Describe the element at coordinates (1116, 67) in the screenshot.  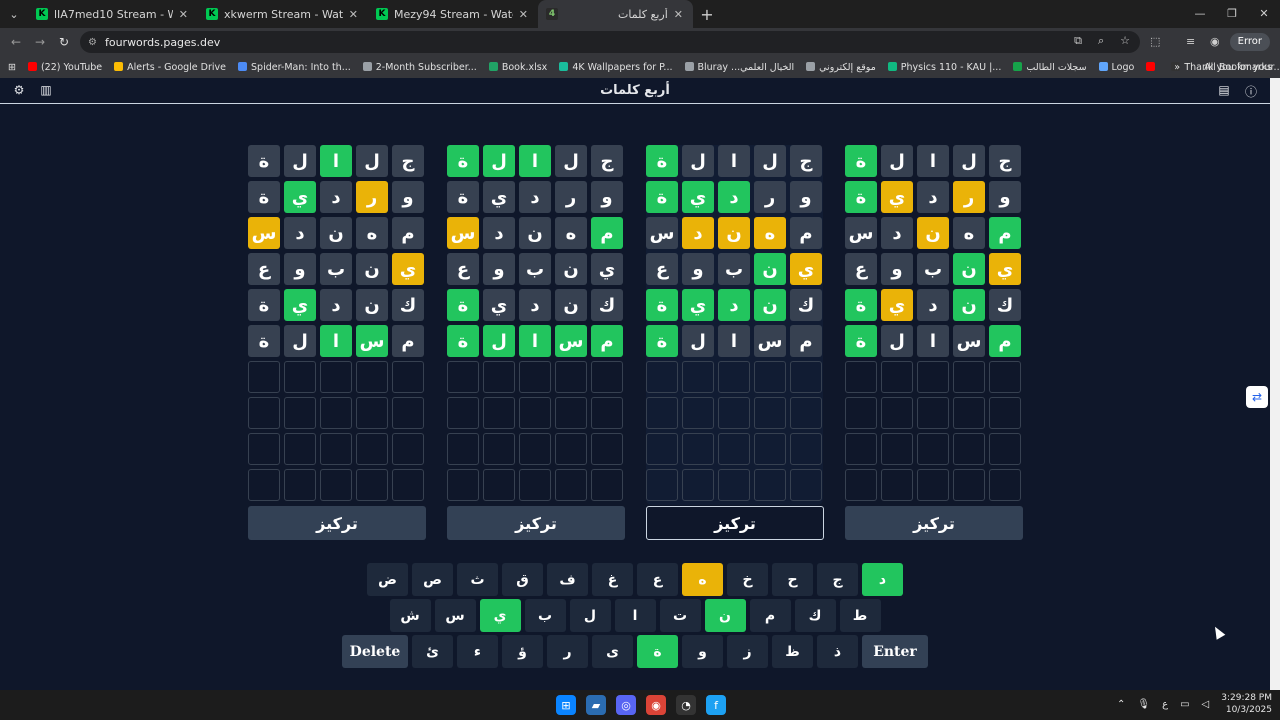
I see `bookmark-item: Logo` at that location.